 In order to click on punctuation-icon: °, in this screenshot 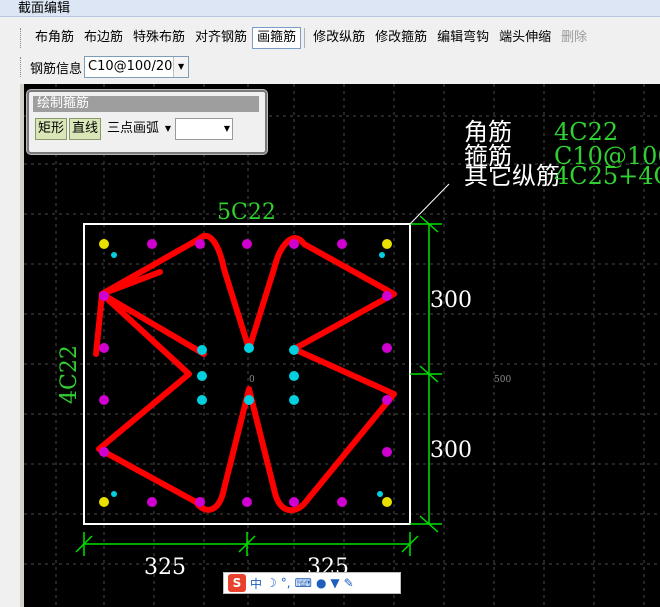, I will do `click(286, 583)`.